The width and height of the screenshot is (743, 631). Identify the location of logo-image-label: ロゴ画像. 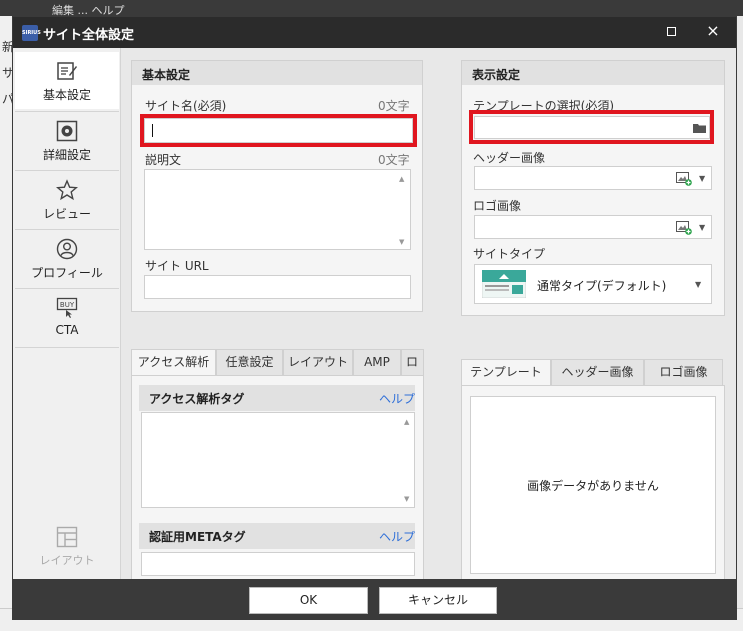
(497, 206).